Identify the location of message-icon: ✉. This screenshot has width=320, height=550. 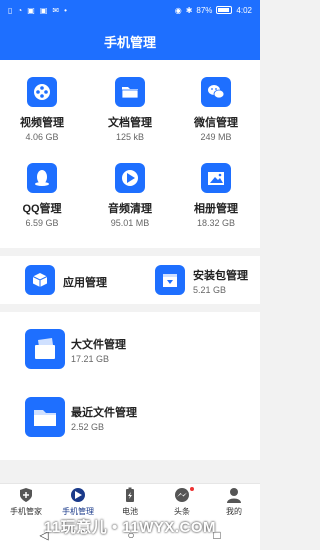
(56, 10).